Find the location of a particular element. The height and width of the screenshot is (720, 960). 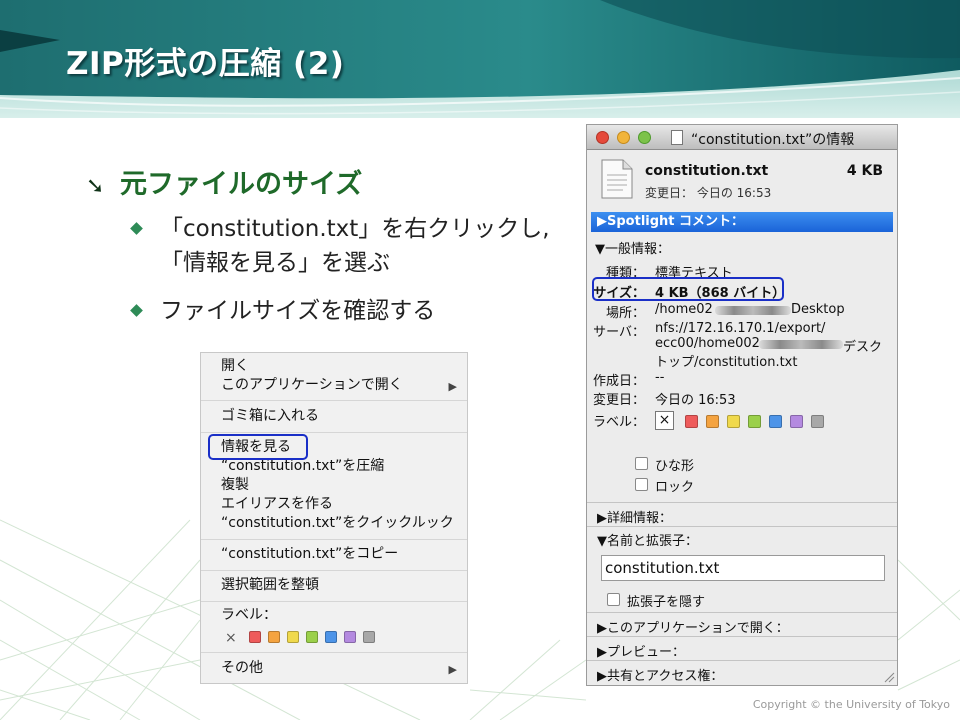

copyright: Copyright © the University of Tokyo is located at coordinates (851, 704).